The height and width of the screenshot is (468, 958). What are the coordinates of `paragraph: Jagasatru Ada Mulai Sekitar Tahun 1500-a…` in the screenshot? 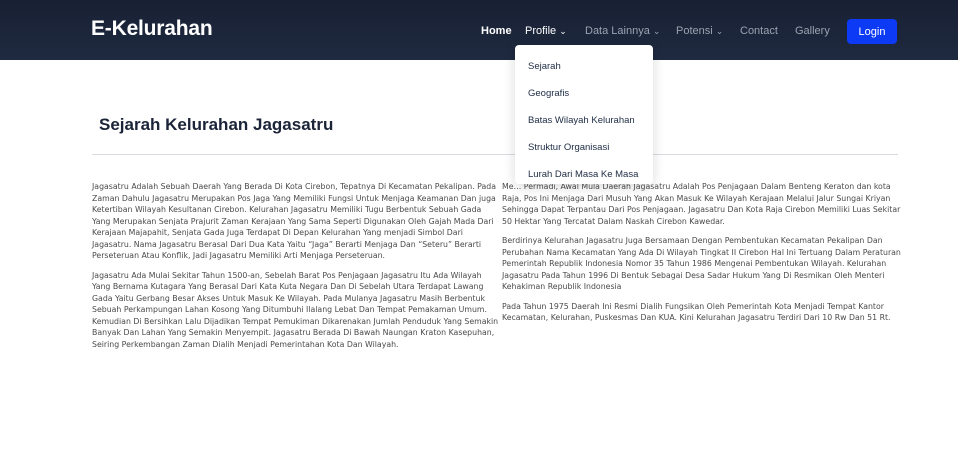 It's located at (295, 309).